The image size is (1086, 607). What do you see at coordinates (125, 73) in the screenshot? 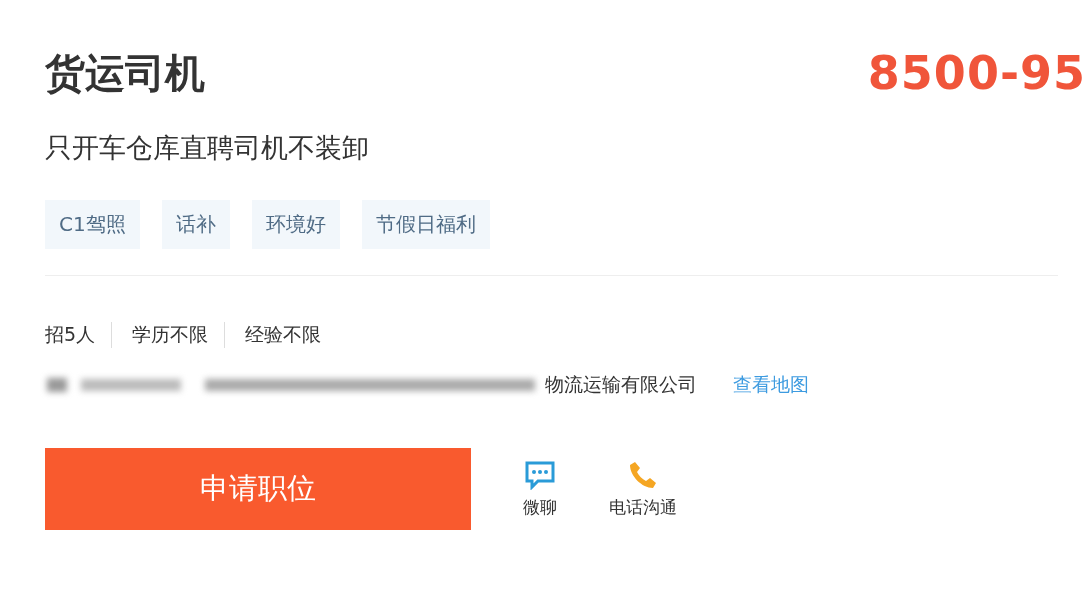
I see `job-title: 货运司机` at bounding box center [125, 73].